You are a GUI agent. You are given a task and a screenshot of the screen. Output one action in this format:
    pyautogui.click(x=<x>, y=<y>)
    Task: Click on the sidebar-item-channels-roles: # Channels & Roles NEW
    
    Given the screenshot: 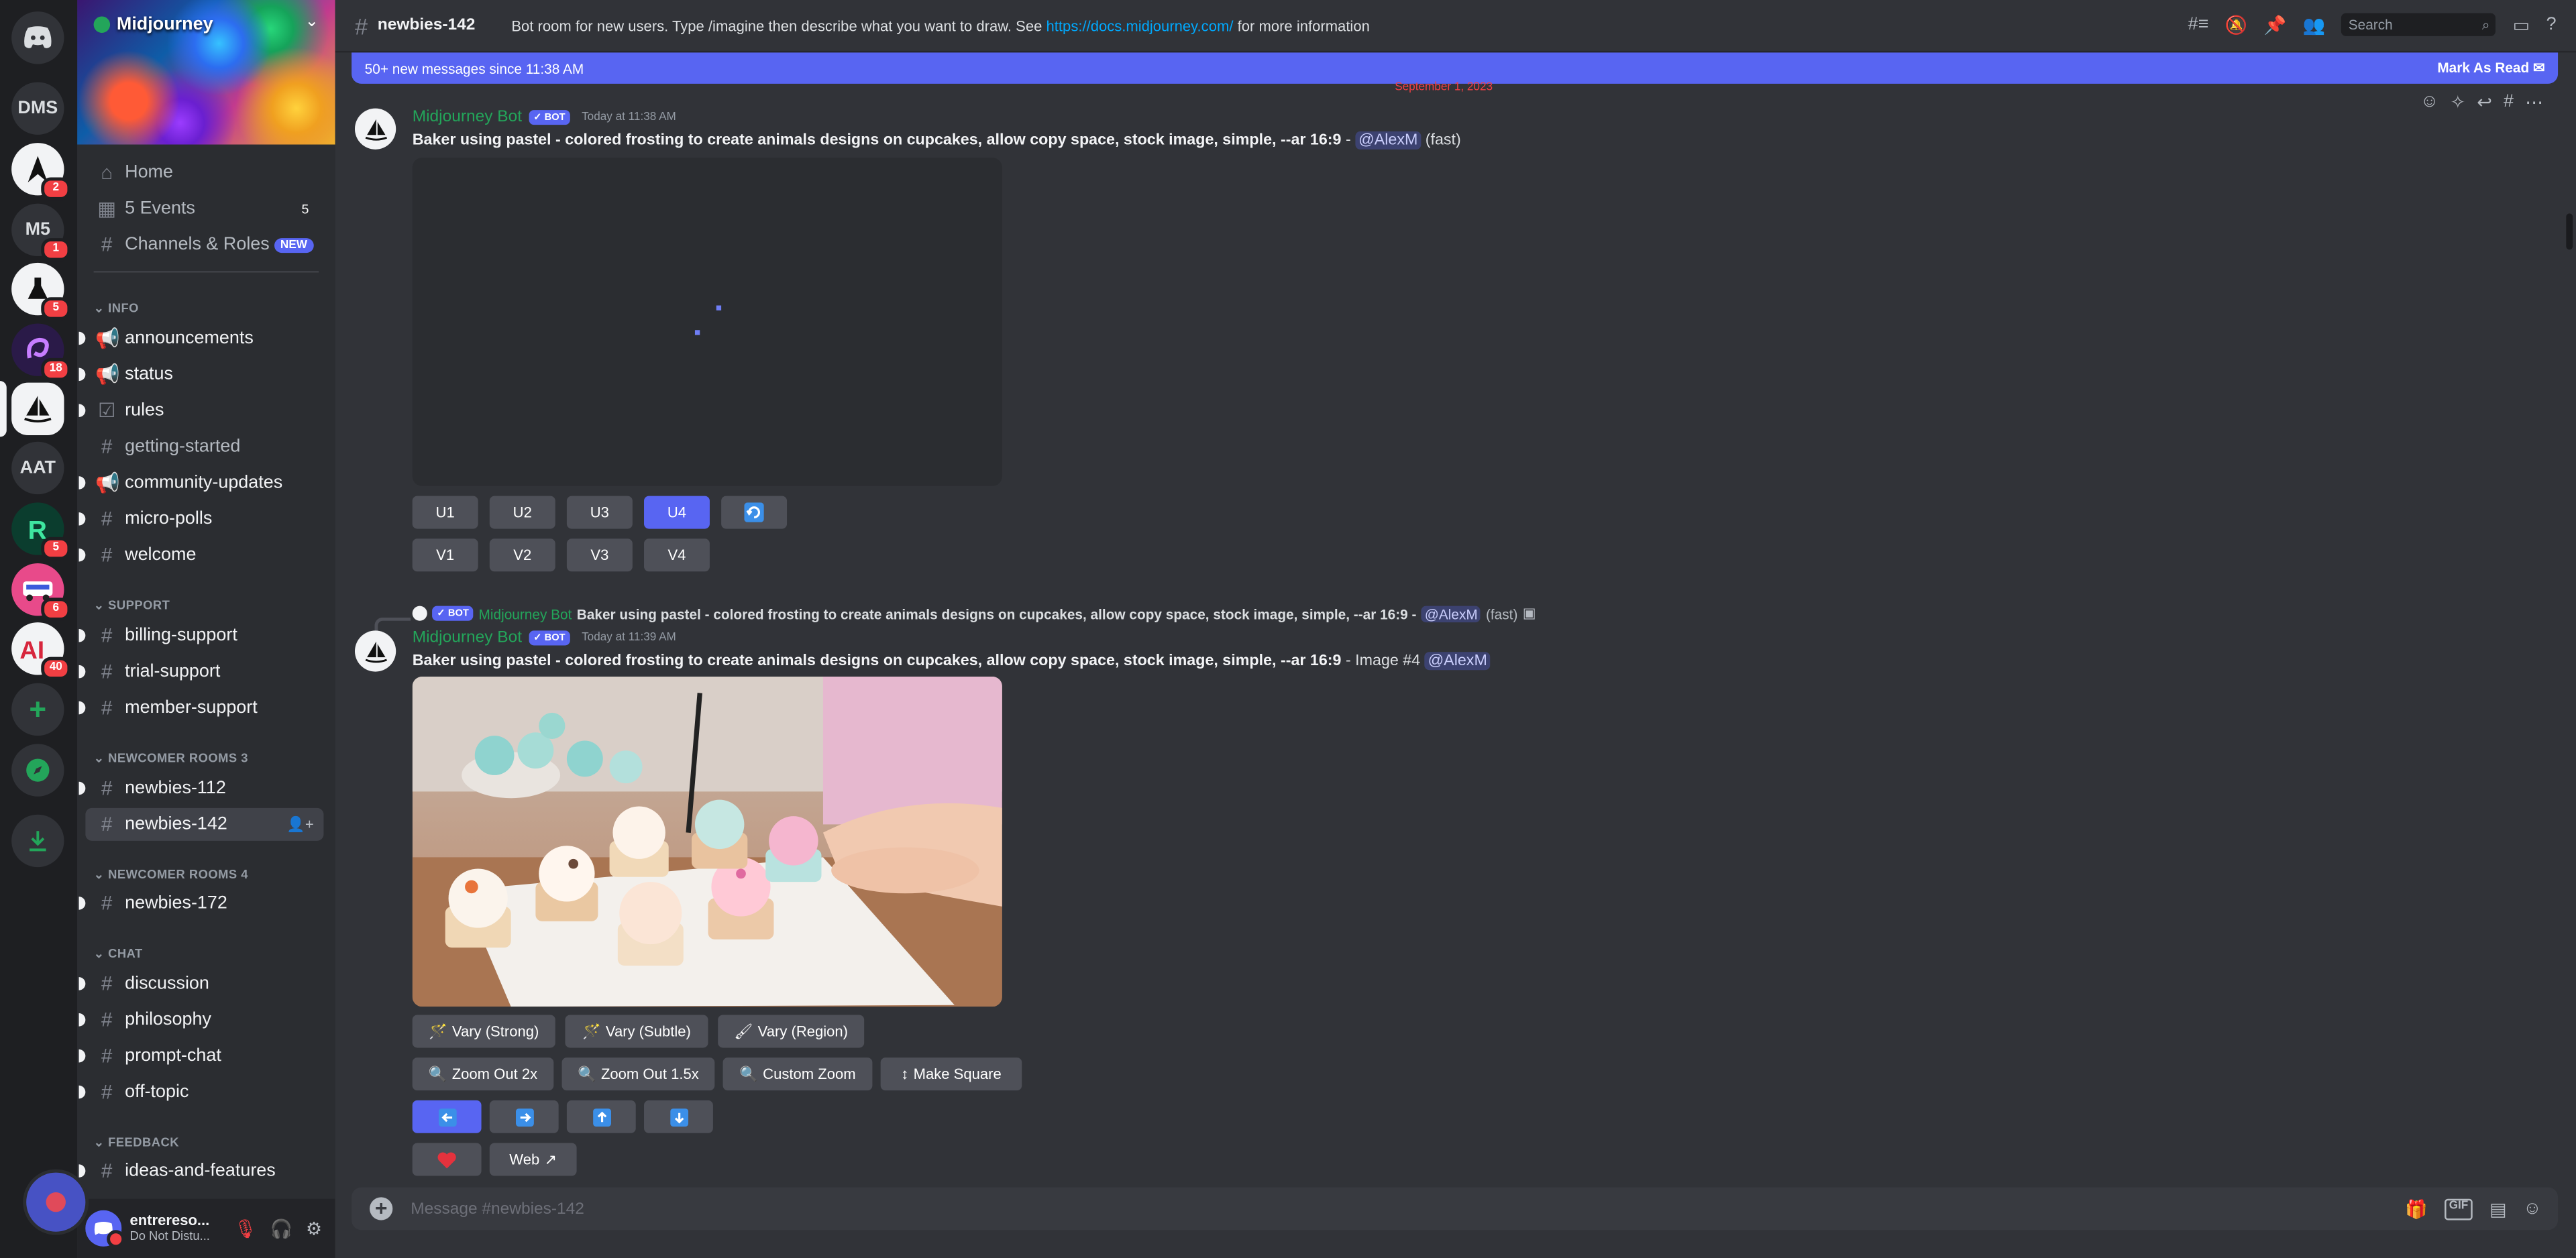 What is the action you would take?
    pyautogui.click(x=204, y=244)
    